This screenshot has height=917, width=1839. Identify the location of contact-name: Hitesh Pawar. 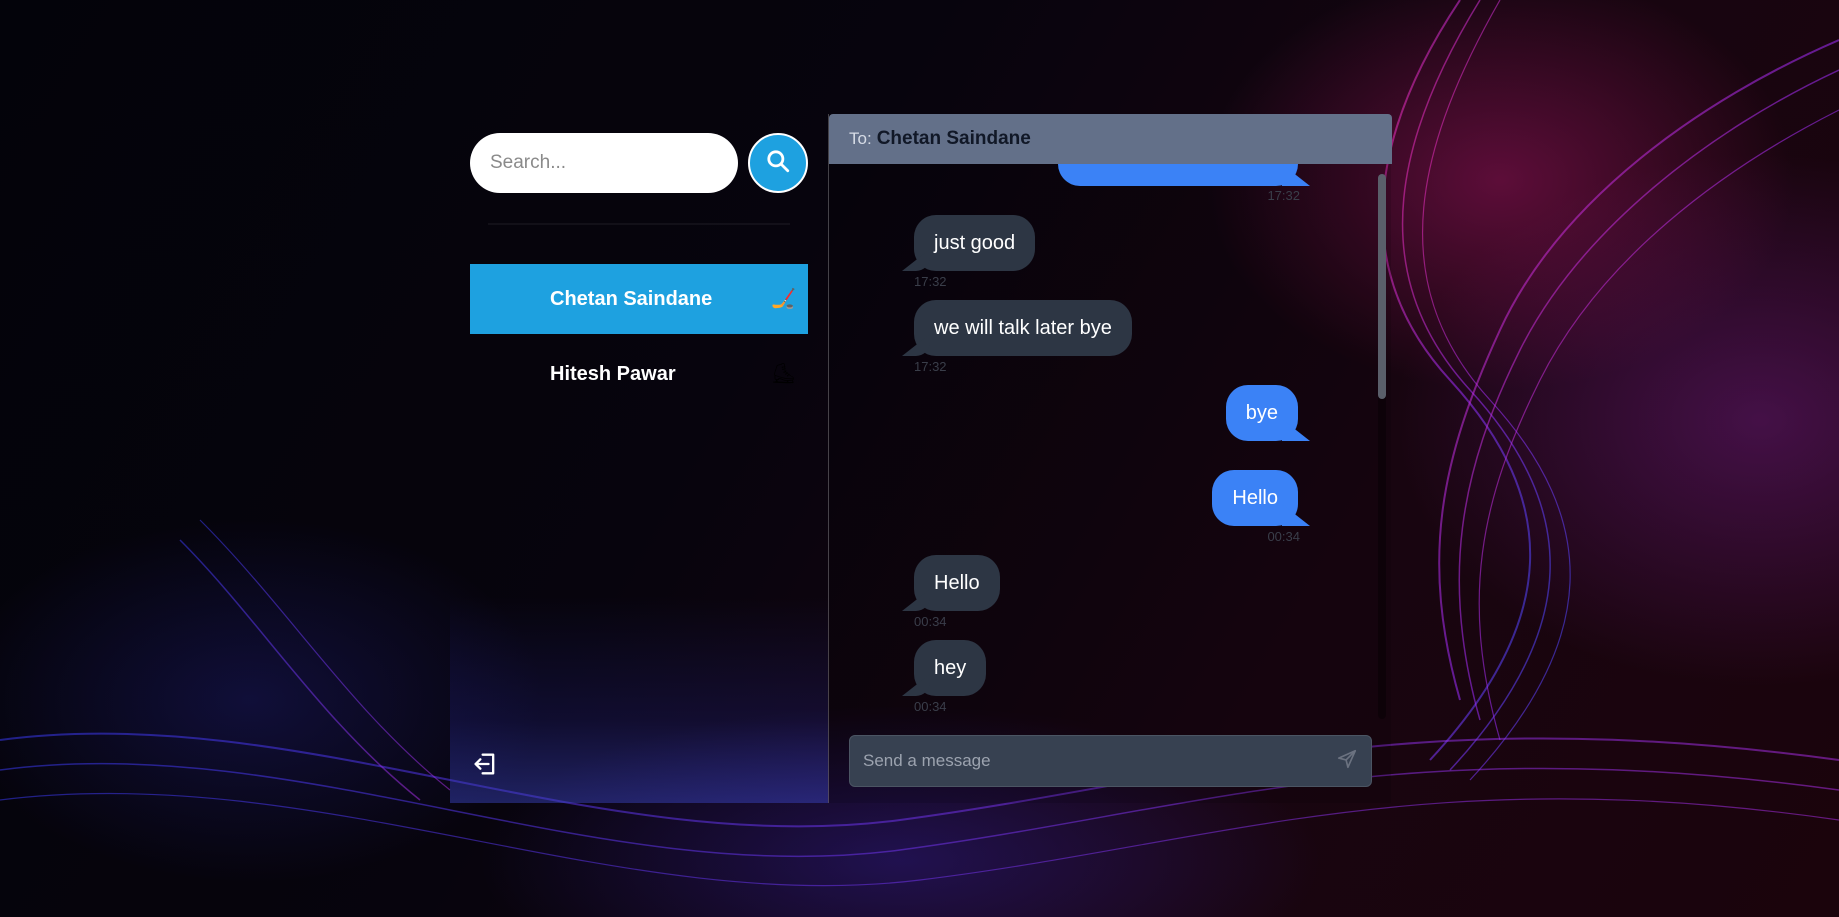
(613, 373).